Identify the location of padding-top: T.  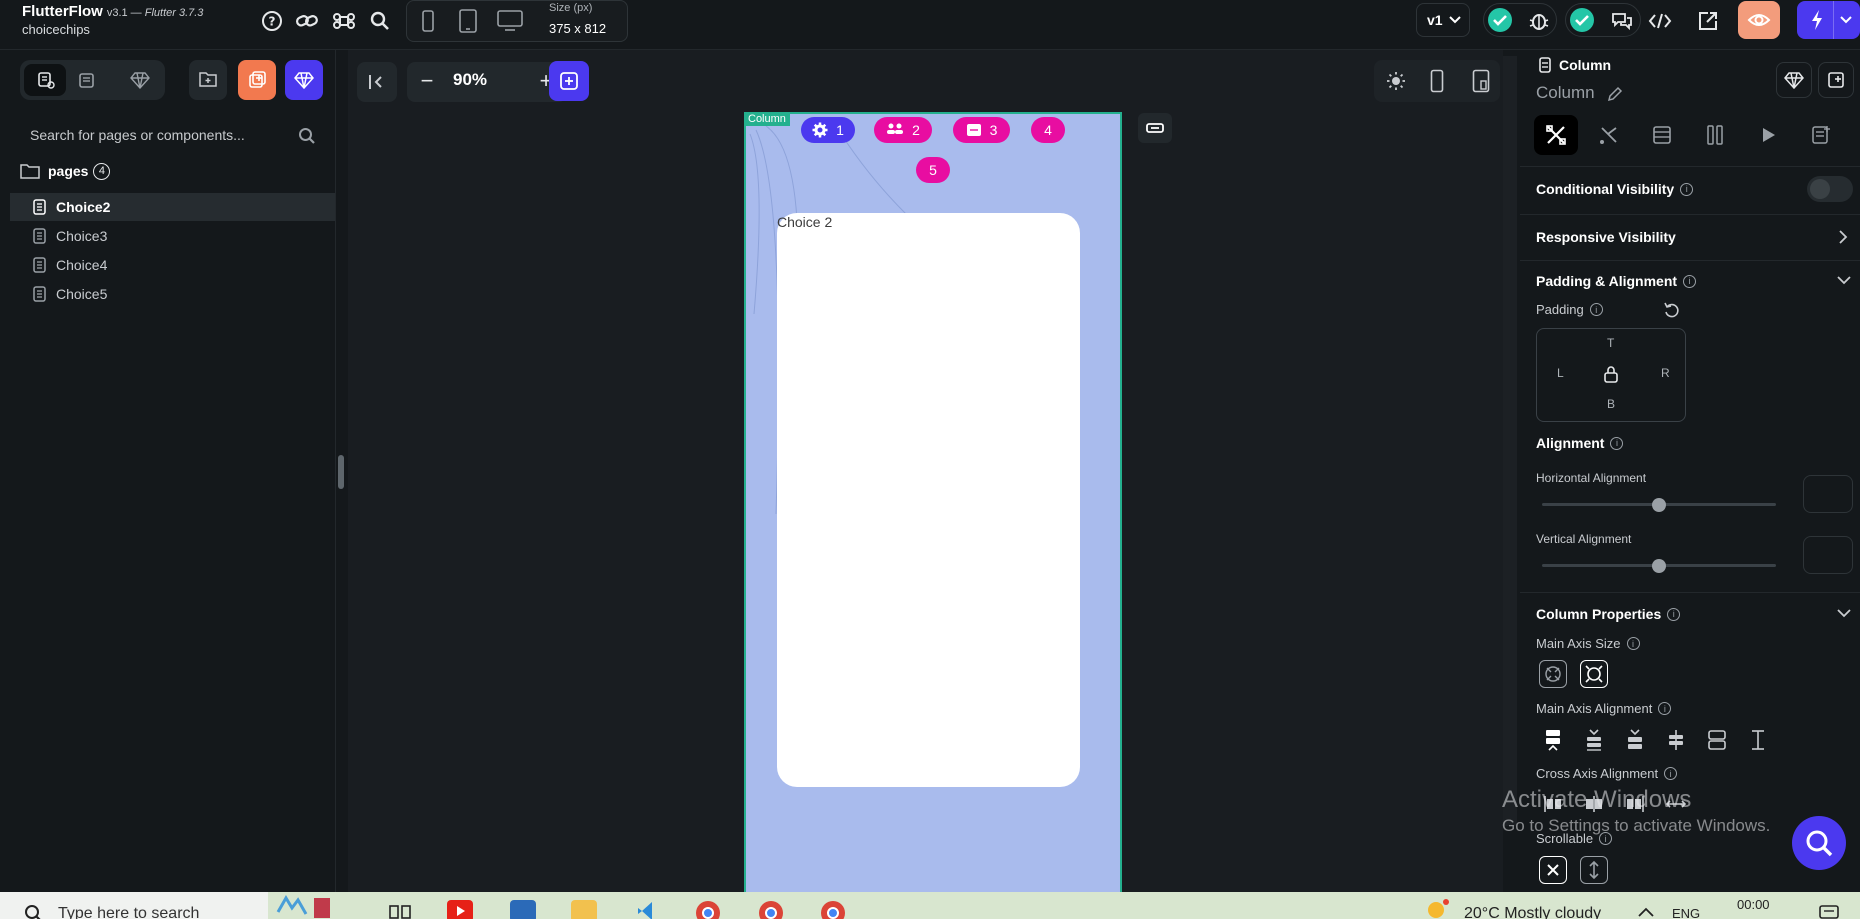
(1610, 343).